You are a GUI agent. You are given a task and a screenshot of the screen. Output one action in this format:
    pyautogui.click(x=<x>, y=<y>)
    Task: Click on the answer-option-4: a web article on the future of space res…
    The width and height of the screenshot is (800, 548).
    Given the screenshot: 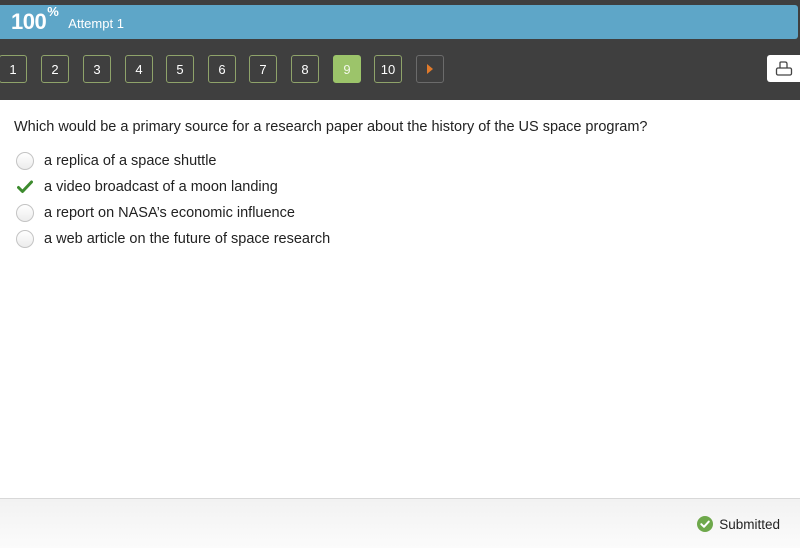 What is the action you would take?
    pyautogui.click(x=173, y=239)
    